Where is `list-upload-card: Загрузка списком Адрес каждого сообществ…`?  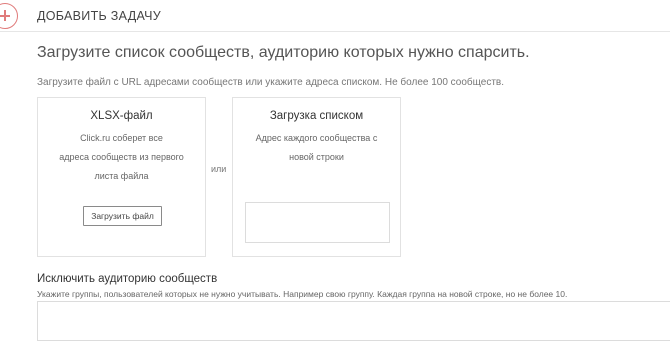 list-upload-card: Загрузка списком Адрес каждого сообществ… is located at coordinates (316, 177).